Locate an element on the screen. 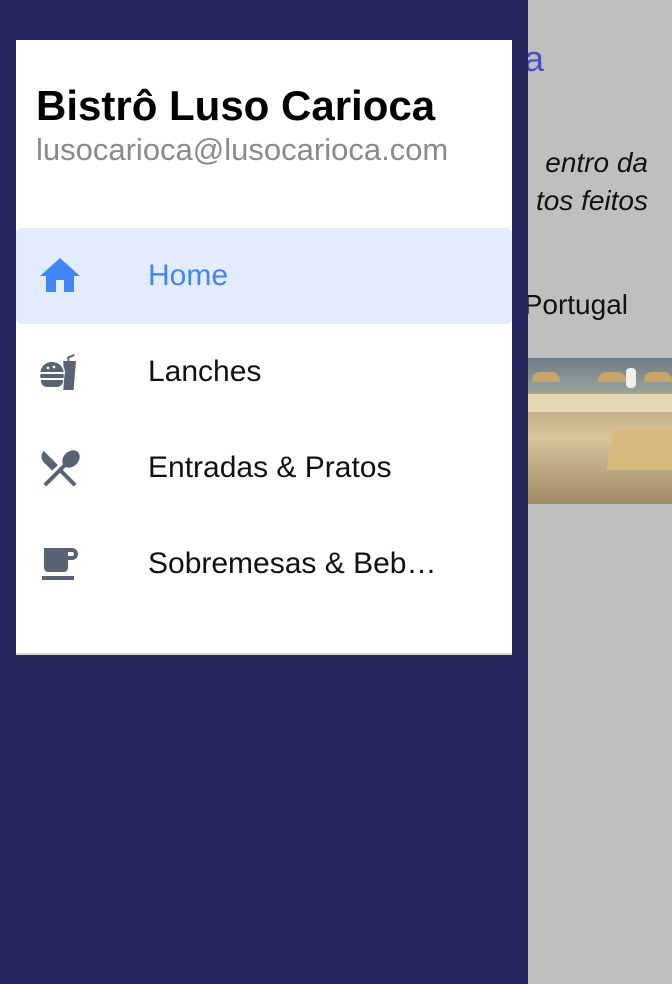 This screenshot has height=984, width=672. menu-item-lanches: Lanches is located at coordinates (264, 372).